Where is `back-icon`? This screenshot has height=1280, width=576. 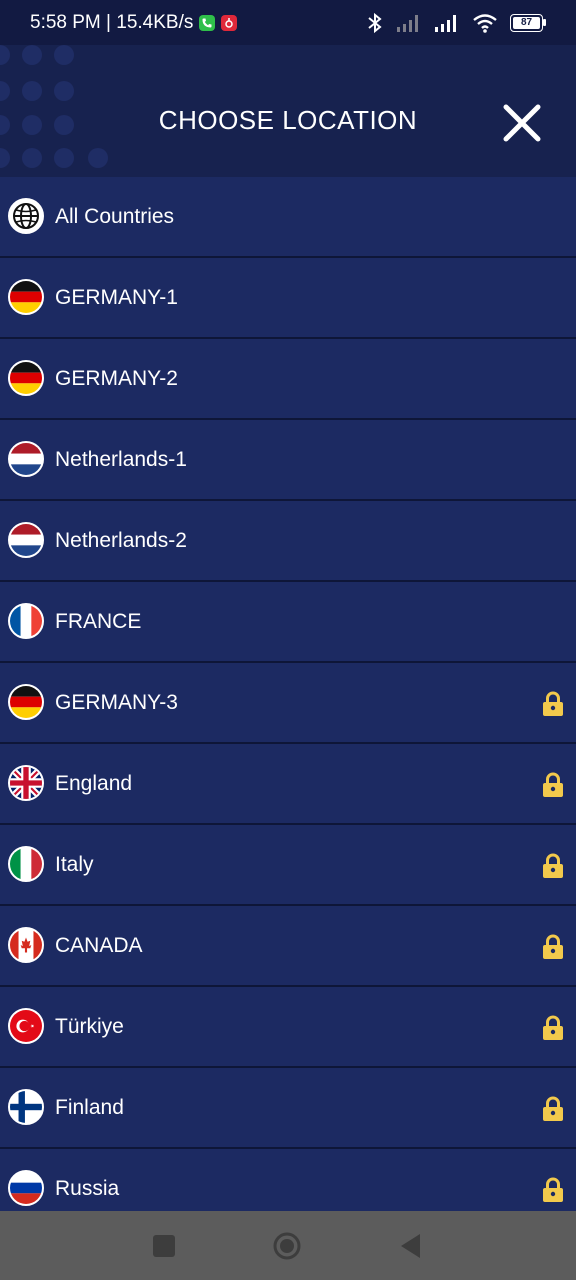
back-icon is located at coordinates (410, 1246).